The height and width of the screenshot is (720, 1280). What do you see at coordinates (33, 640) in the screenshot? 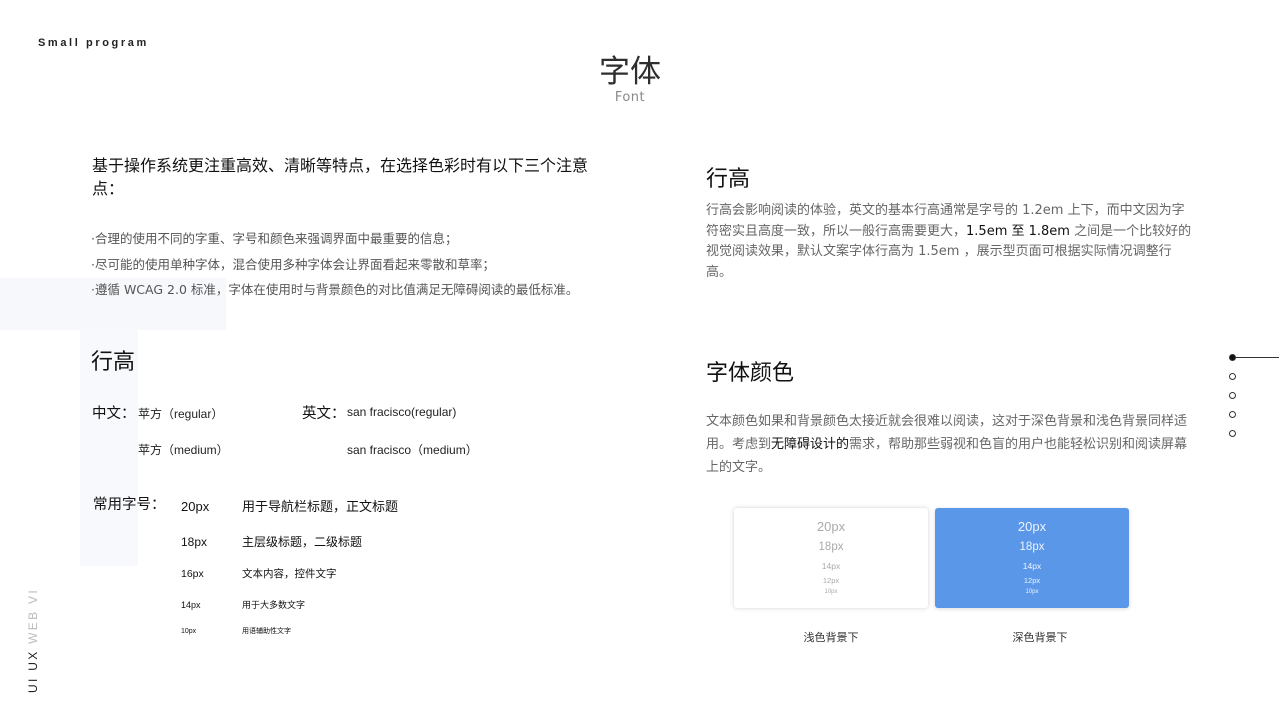
I see `side-category-label: UI UX WEB VI` at bounding box center [33, 640].